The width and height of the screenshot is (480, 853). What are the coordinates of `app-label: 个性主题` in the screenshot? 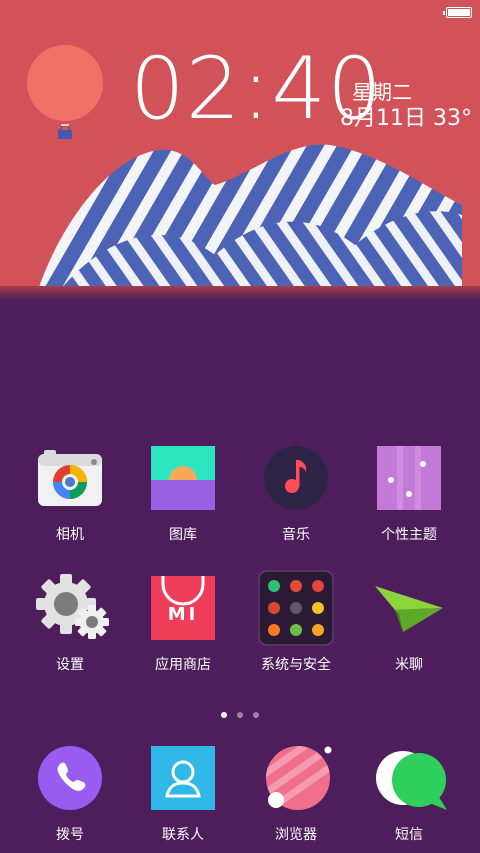 It's located at (409, 535).